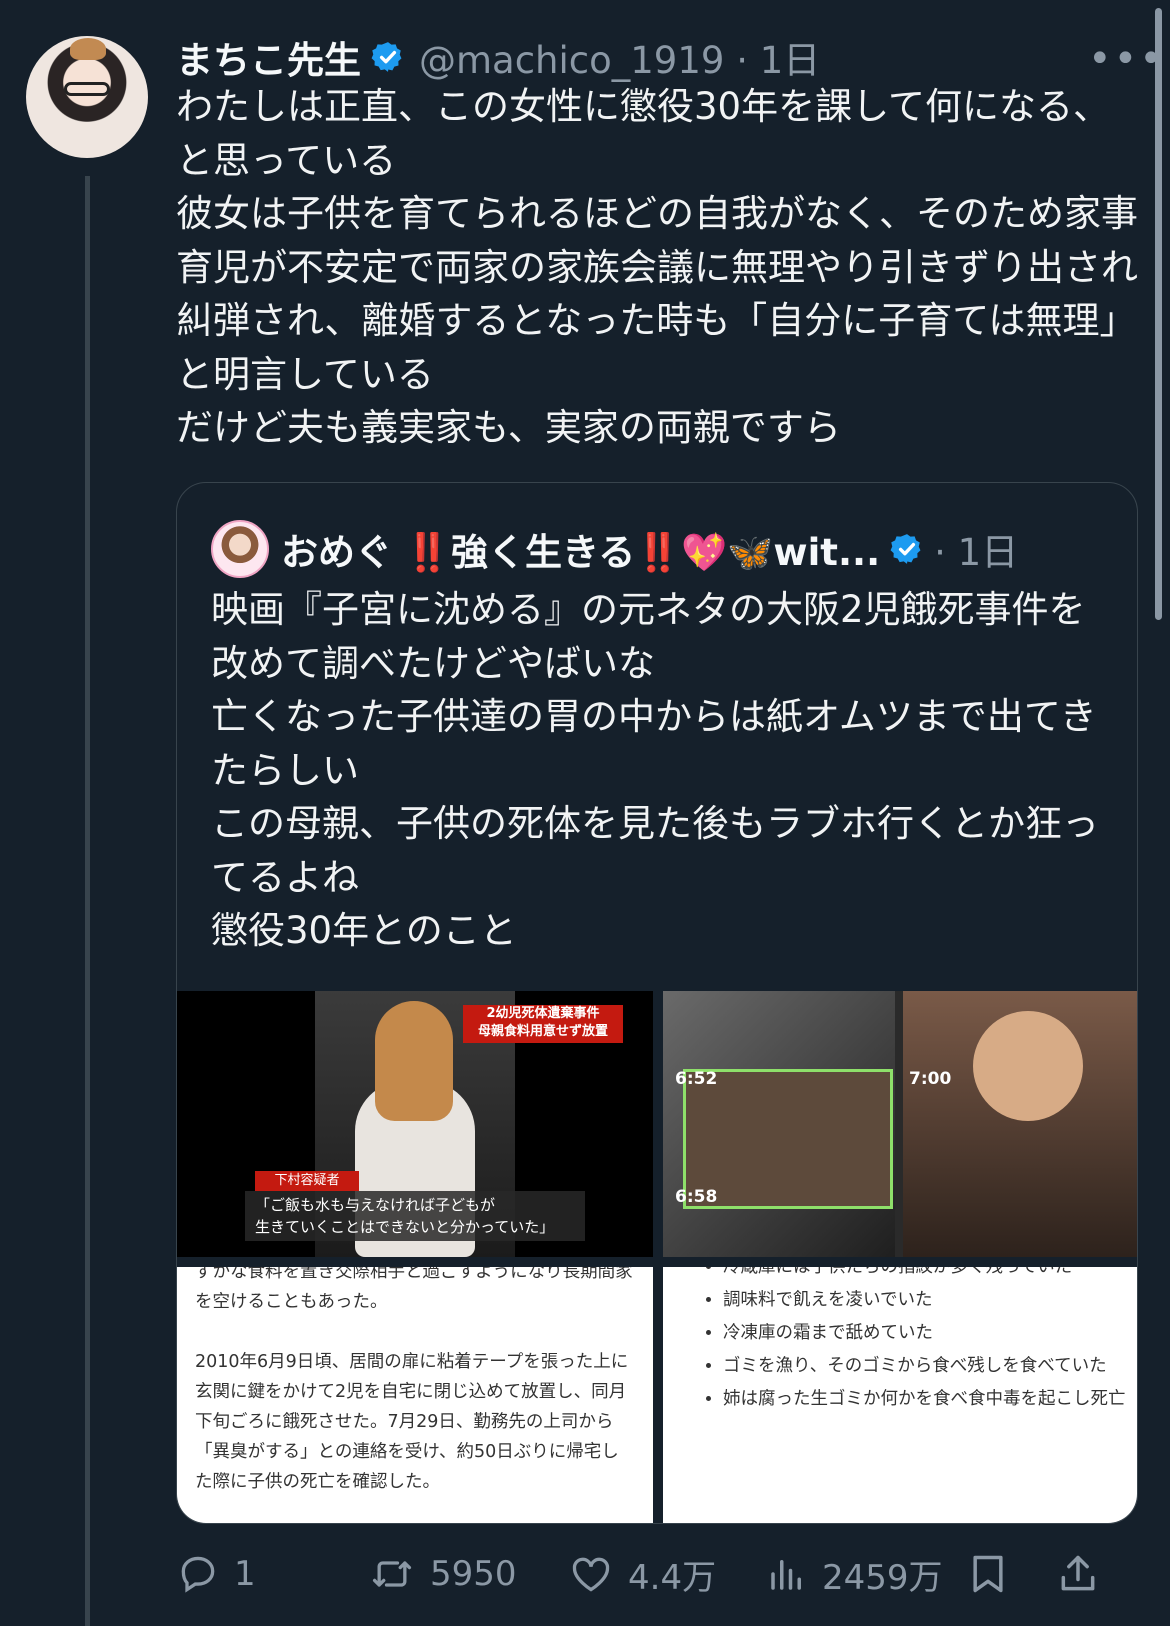 The width and height of the screenshot is (1170, 1626). What do you see at coordinates (976, 552) in the screenshot?
I see `quoted-tweet-time: · 1日` at bounding box center [976, 552].